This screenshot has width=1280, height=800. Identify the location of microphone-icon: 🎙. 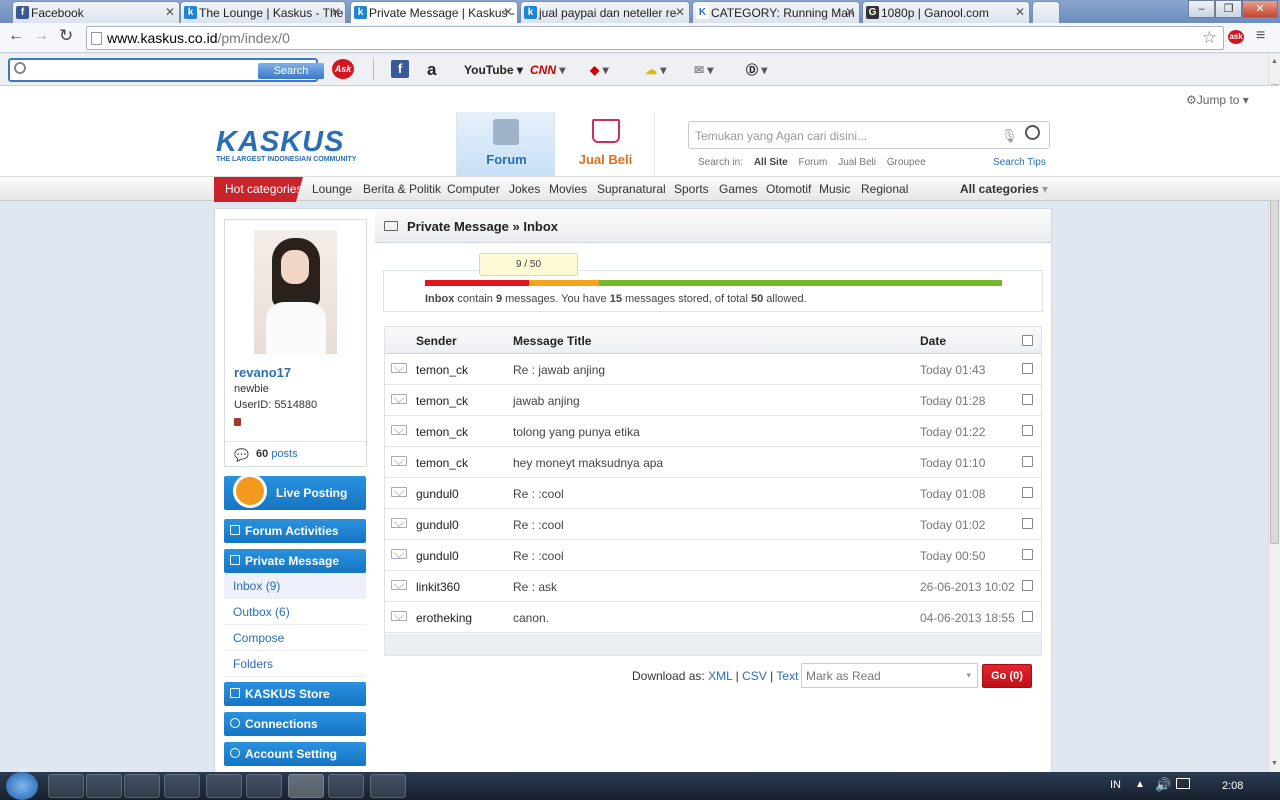
(1009, 136).